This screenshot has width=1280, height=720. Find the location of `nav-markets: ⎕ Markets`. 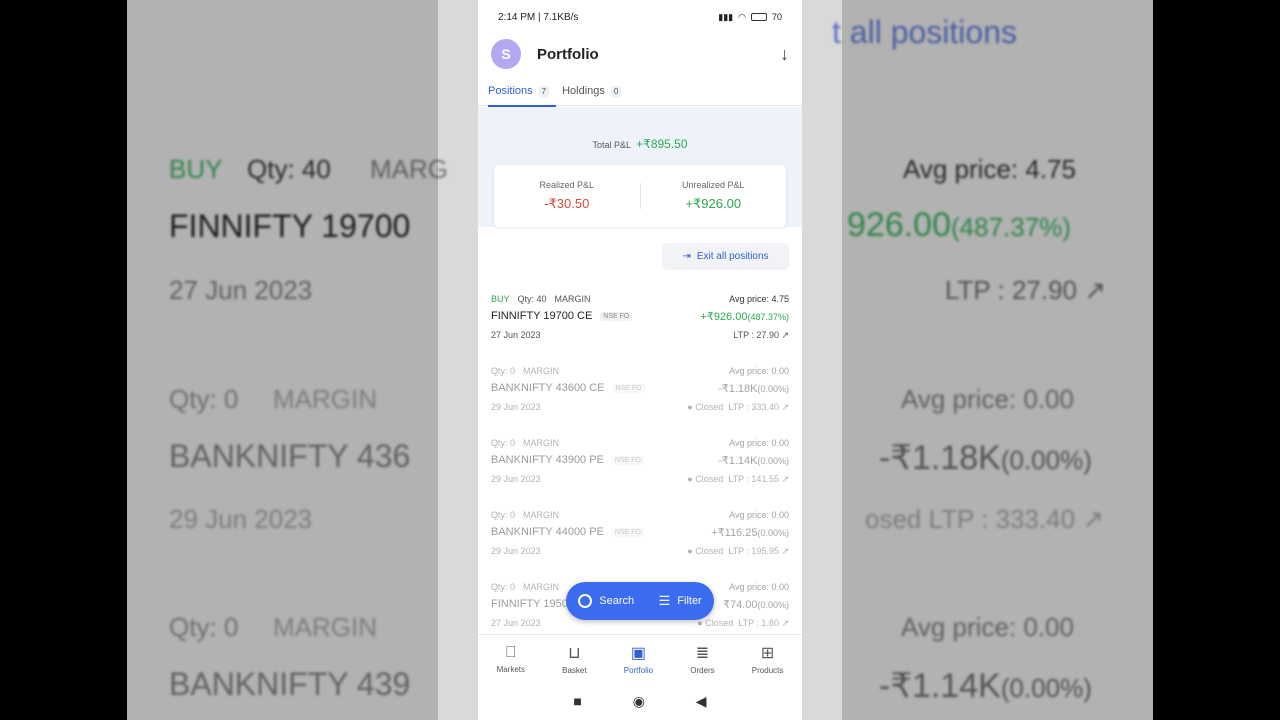

nav-markets: ⎕ Markets is located at coordinates (511, 659).